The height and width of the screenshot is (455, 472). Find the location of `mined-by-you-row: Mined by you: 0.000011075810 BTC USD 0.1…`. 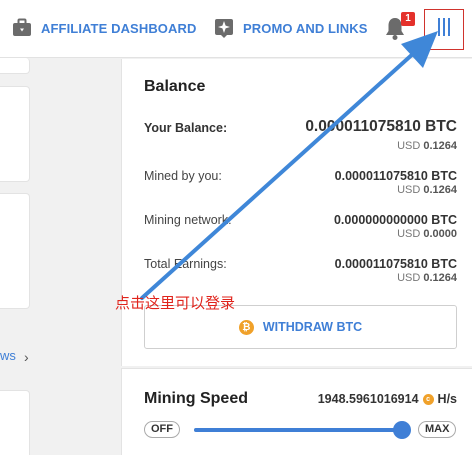

mined-by-you-row: Mined by you: 0.000011075810 BTC USD 0.1… is located at coordinates (300, 184).